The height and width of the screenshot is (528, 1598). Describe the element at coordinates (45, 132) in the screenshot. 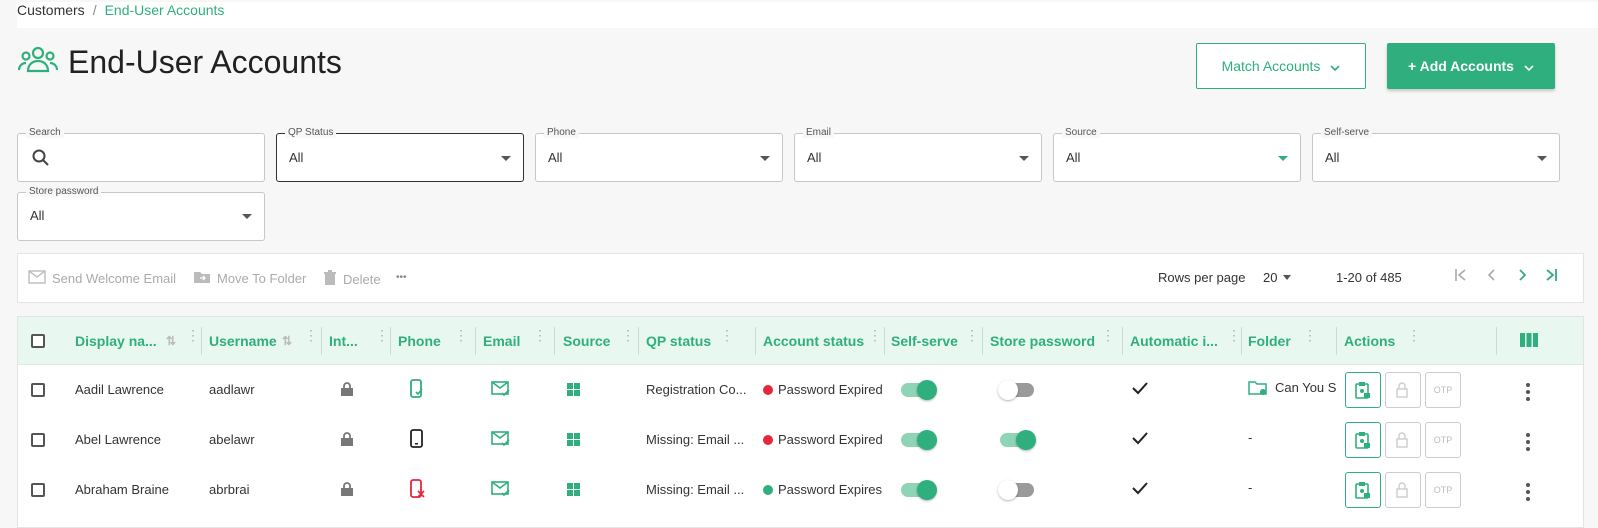

I see `search-label: Search` at that location.